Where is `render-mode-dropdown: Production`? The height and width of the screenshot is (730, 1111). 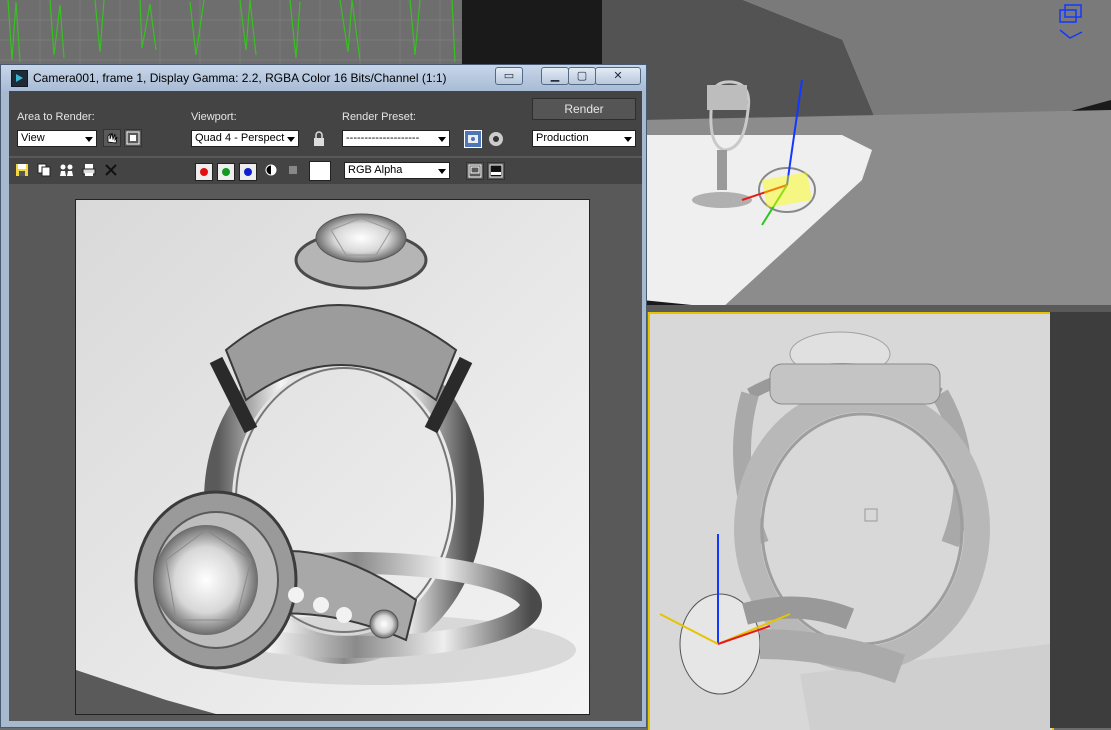
render-mode-dropdown: Production is located at coordinates (584, 138).